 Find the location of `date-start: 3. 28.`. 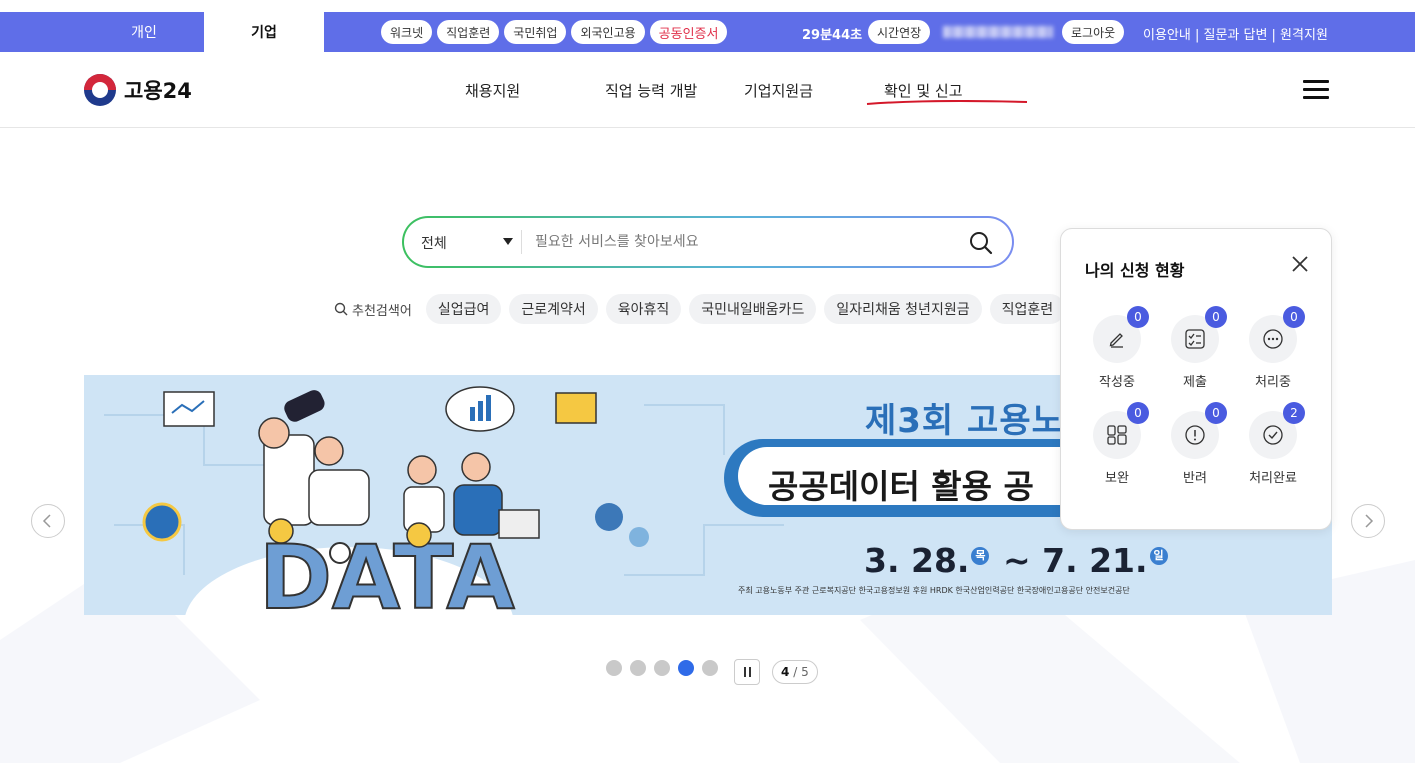

date-start: 3. 28. is located at coordinates (917, 560).